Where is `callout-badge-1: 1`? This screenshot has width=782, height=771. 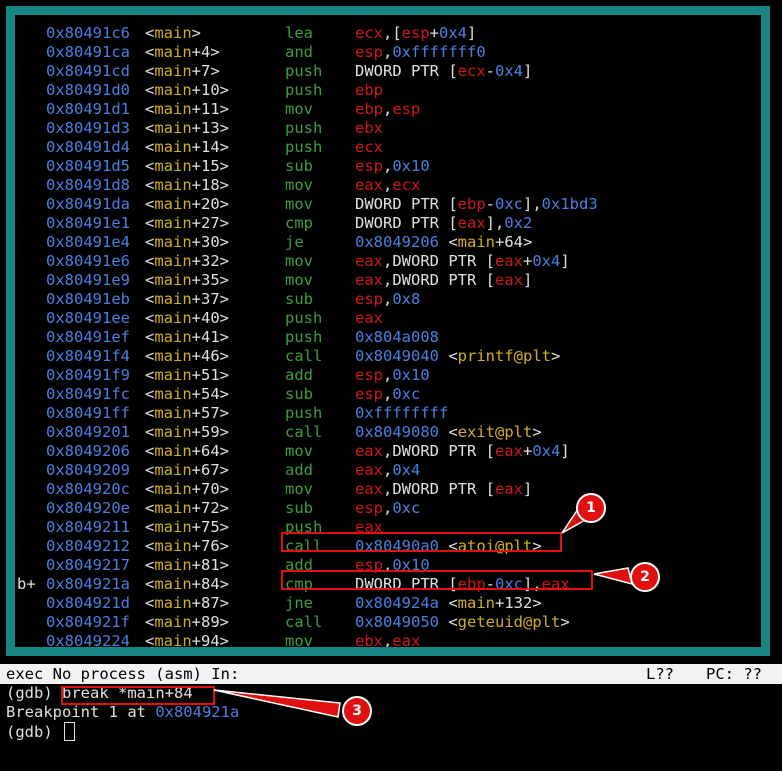
callout-badge-1: 1 is located at coordinates (591, 508).